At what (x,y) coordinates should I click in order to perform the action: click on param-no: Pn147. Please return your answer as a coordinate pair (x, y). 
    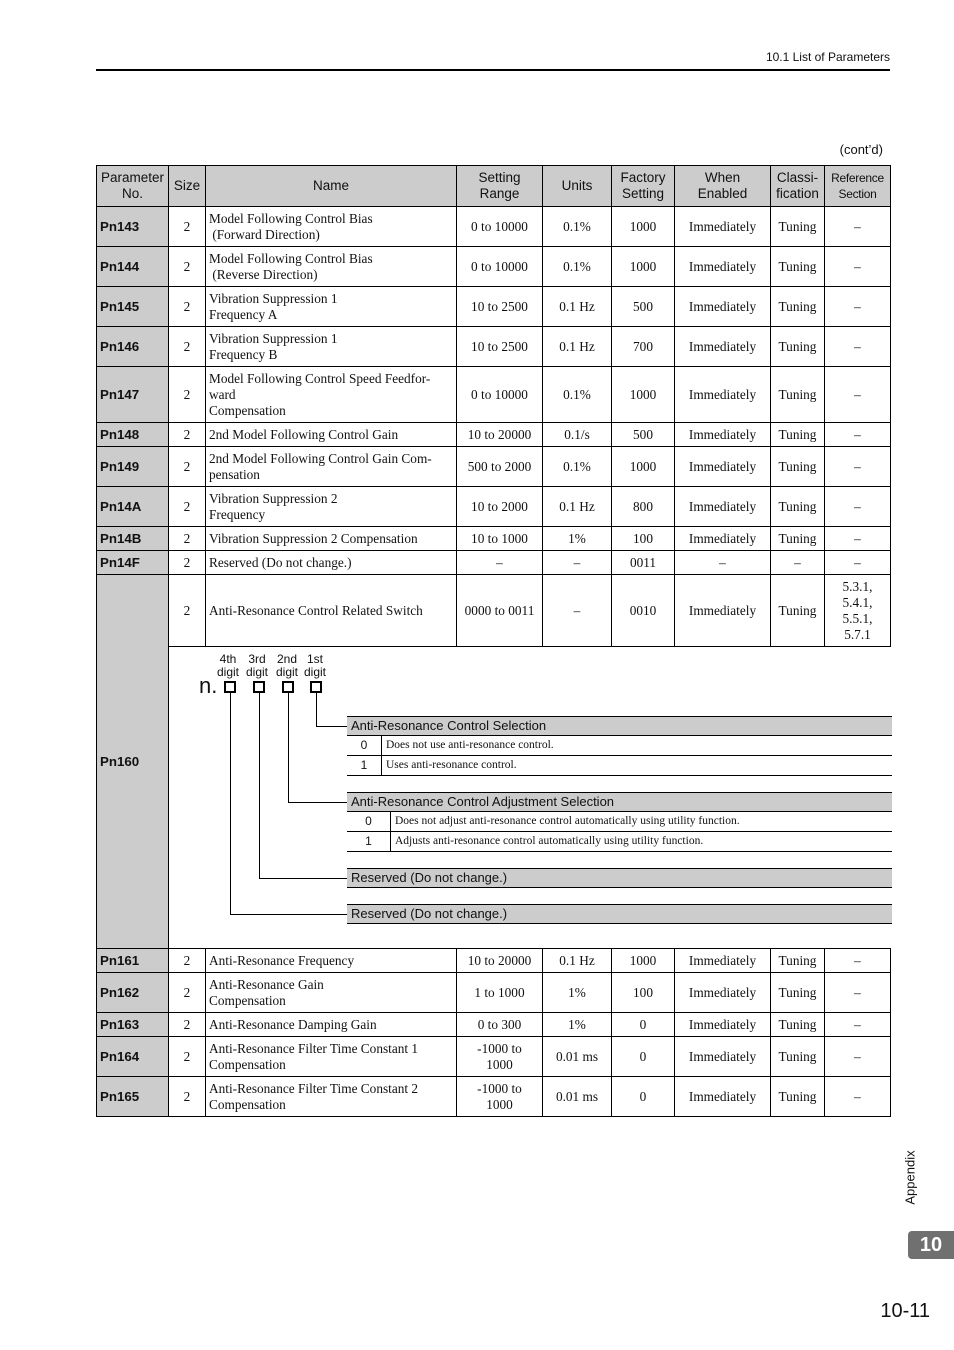
    Looking at the image, I should click on (132, 394).